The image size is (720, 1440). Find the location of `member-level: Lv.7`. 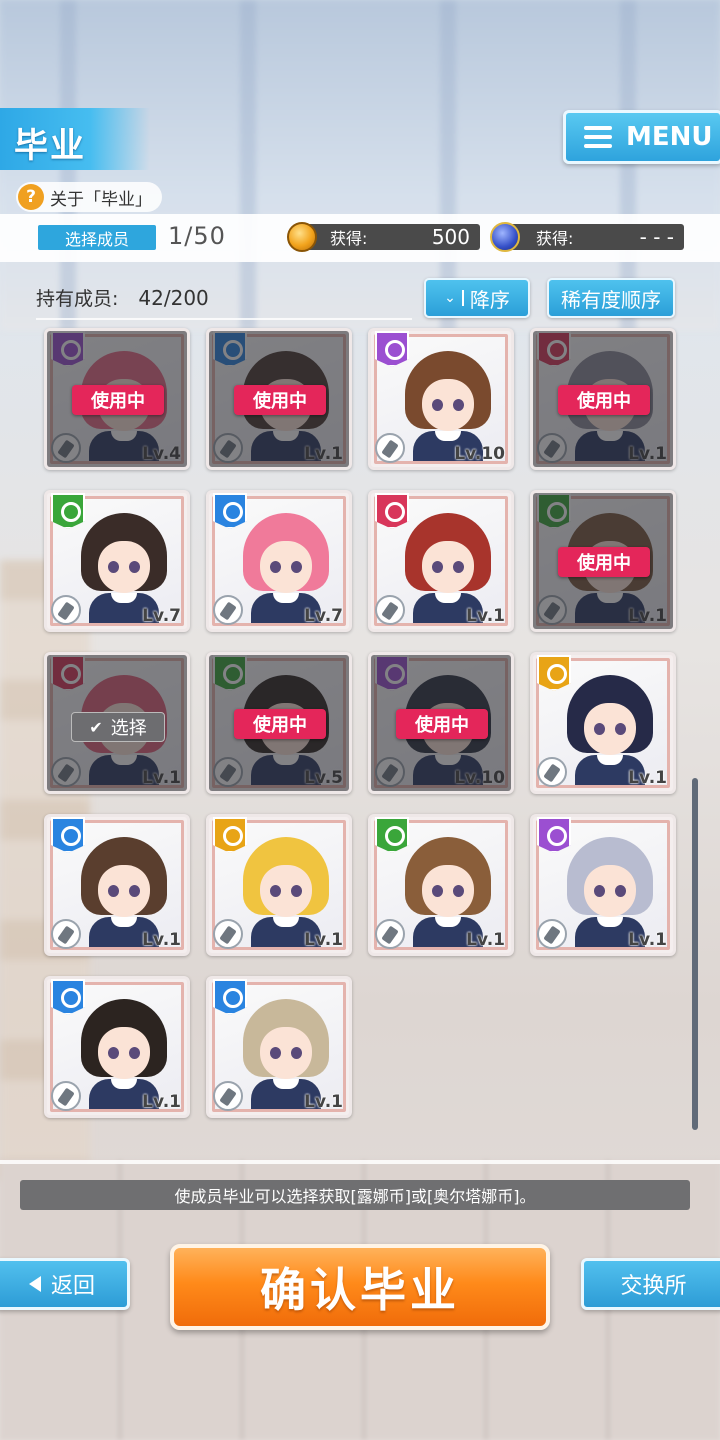

member-level: Lv.7 is located at coordinates (323, 616).